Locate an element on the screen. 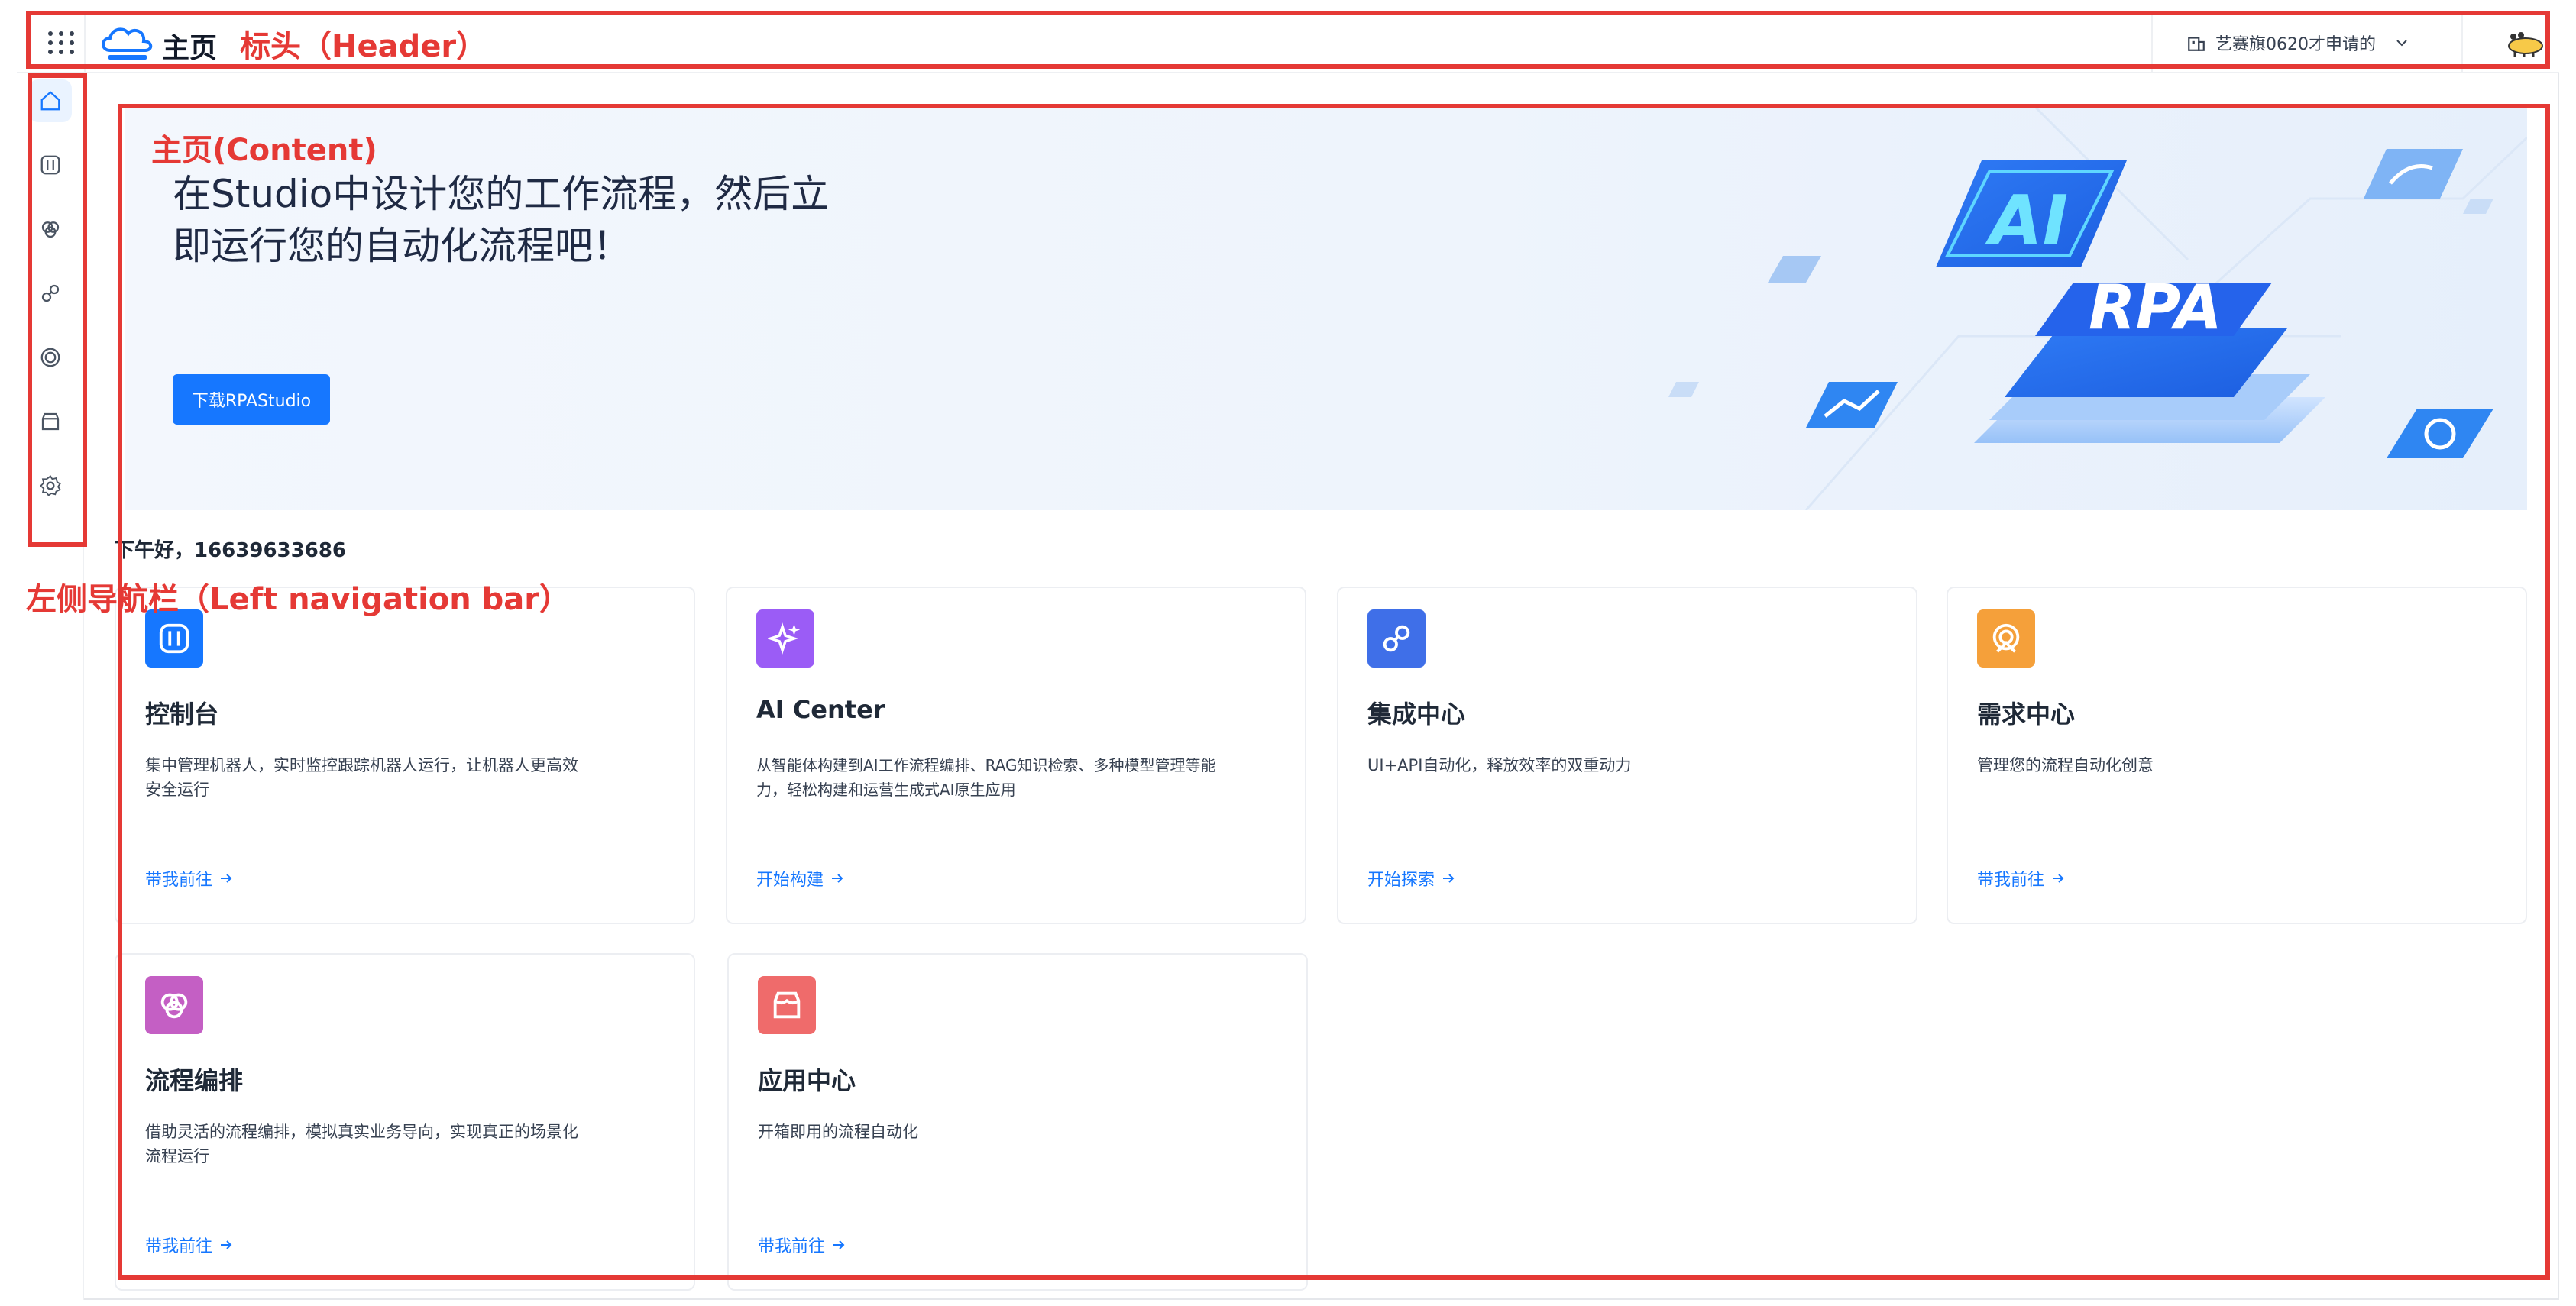 Image resolution: width=2576 pixels, height=1306 pixels. banner-title: 在Studio中设计您的工作流程，然后立即运行您的自动化流程吧！ is located at coordinates (501, 220).